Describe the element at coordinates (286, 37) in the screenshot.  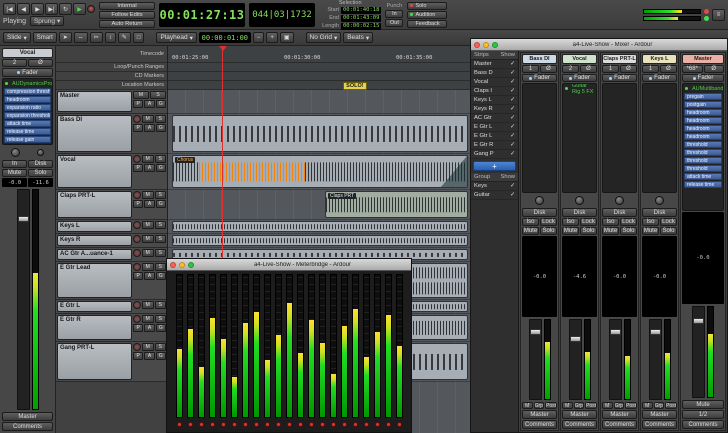
I see `zoom-fit-button: ▣` at that location.